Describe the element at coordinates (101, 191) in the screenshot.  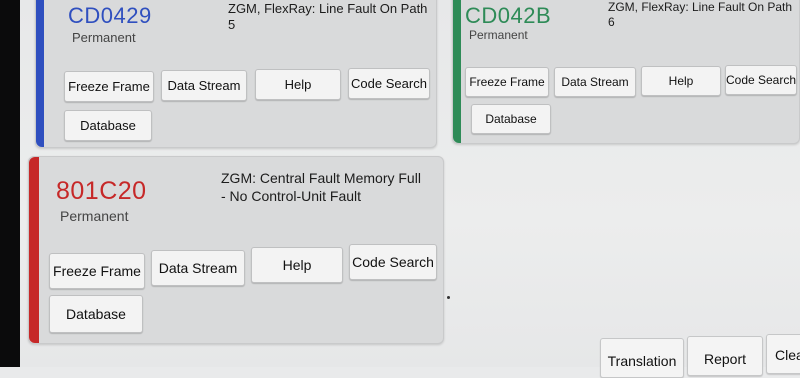
I see `fault-code: 801C20` at that location.